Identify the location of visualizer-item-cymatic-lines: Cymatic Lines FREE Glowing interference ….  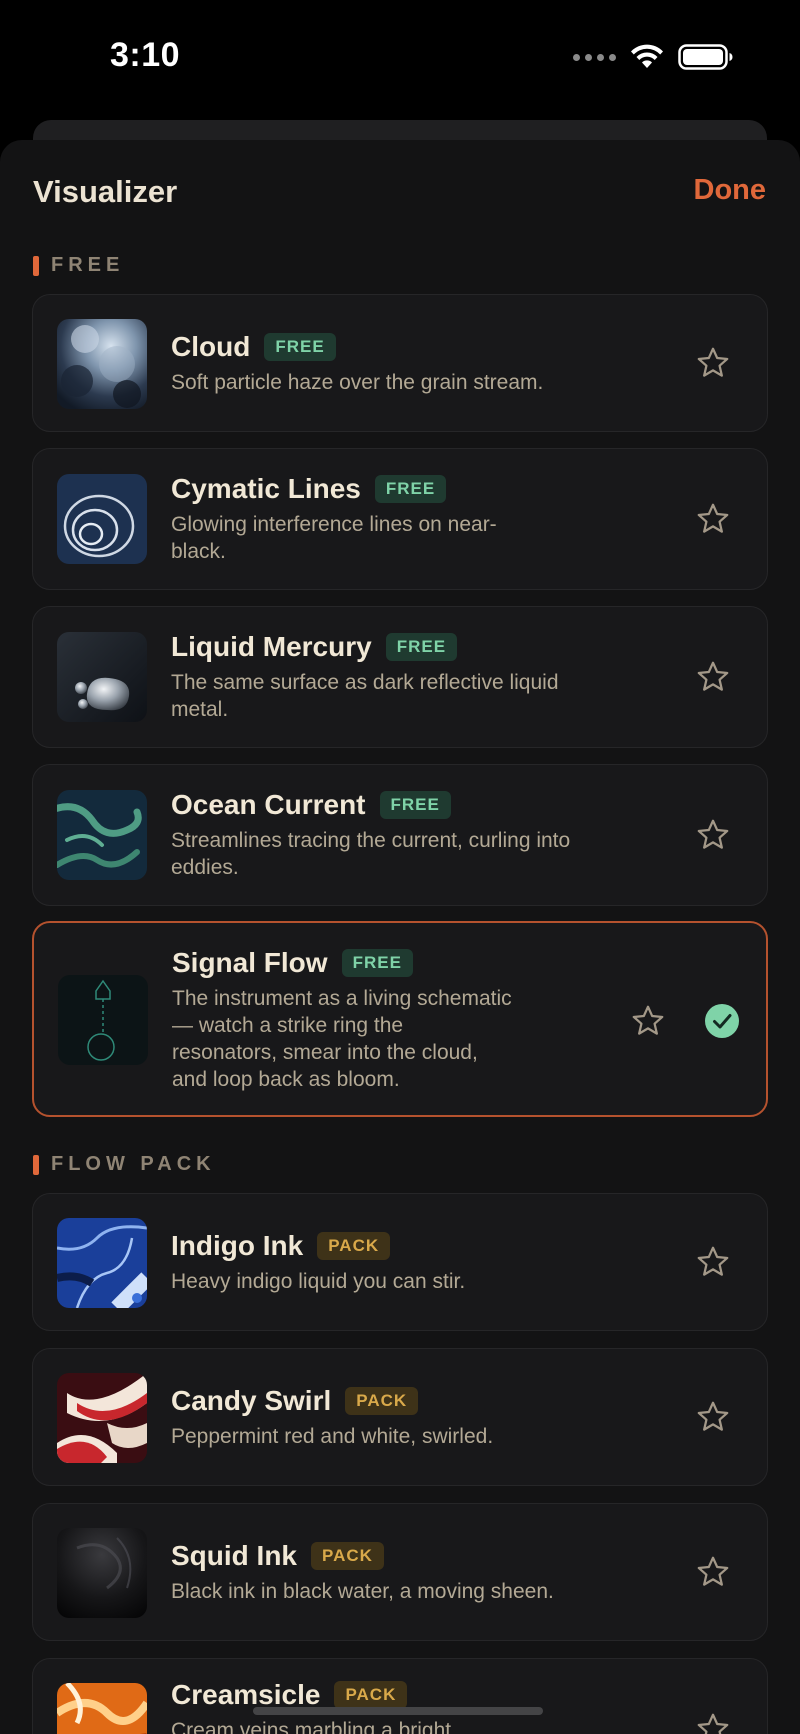
(400, 519).